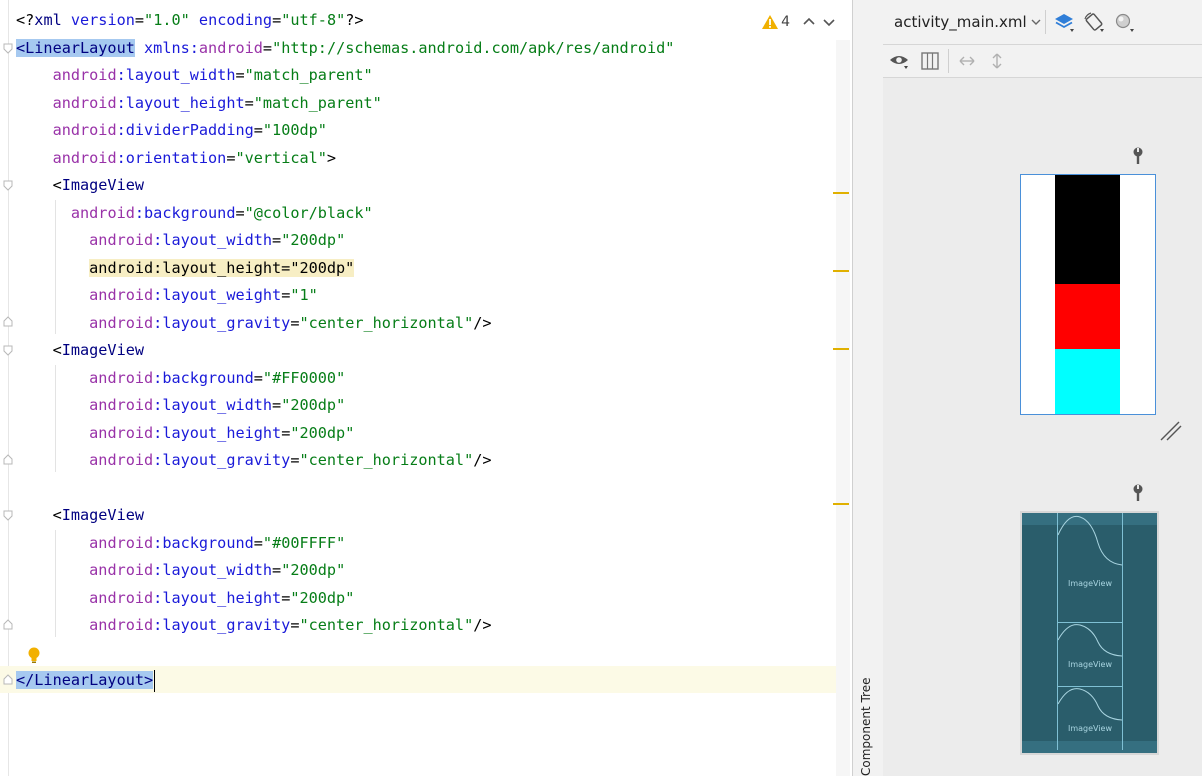 The height and width of the screenshot is (776, 1202). Describe the element at coordinates (1087, 229) in the screenshot. I see `preview-imageview-black` at that location.